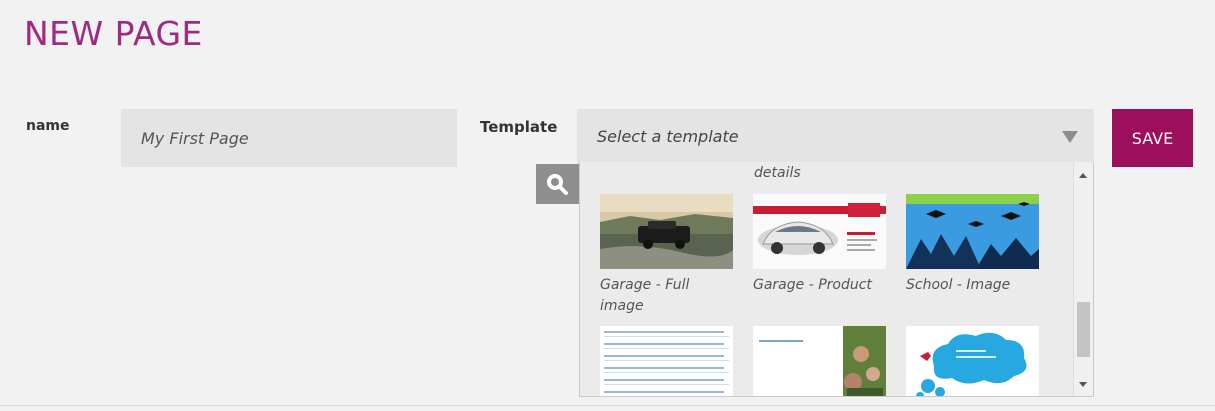 This screenshot has width=1215, height=411. I want to click on template-caption: School - Image, so click(958, 285).